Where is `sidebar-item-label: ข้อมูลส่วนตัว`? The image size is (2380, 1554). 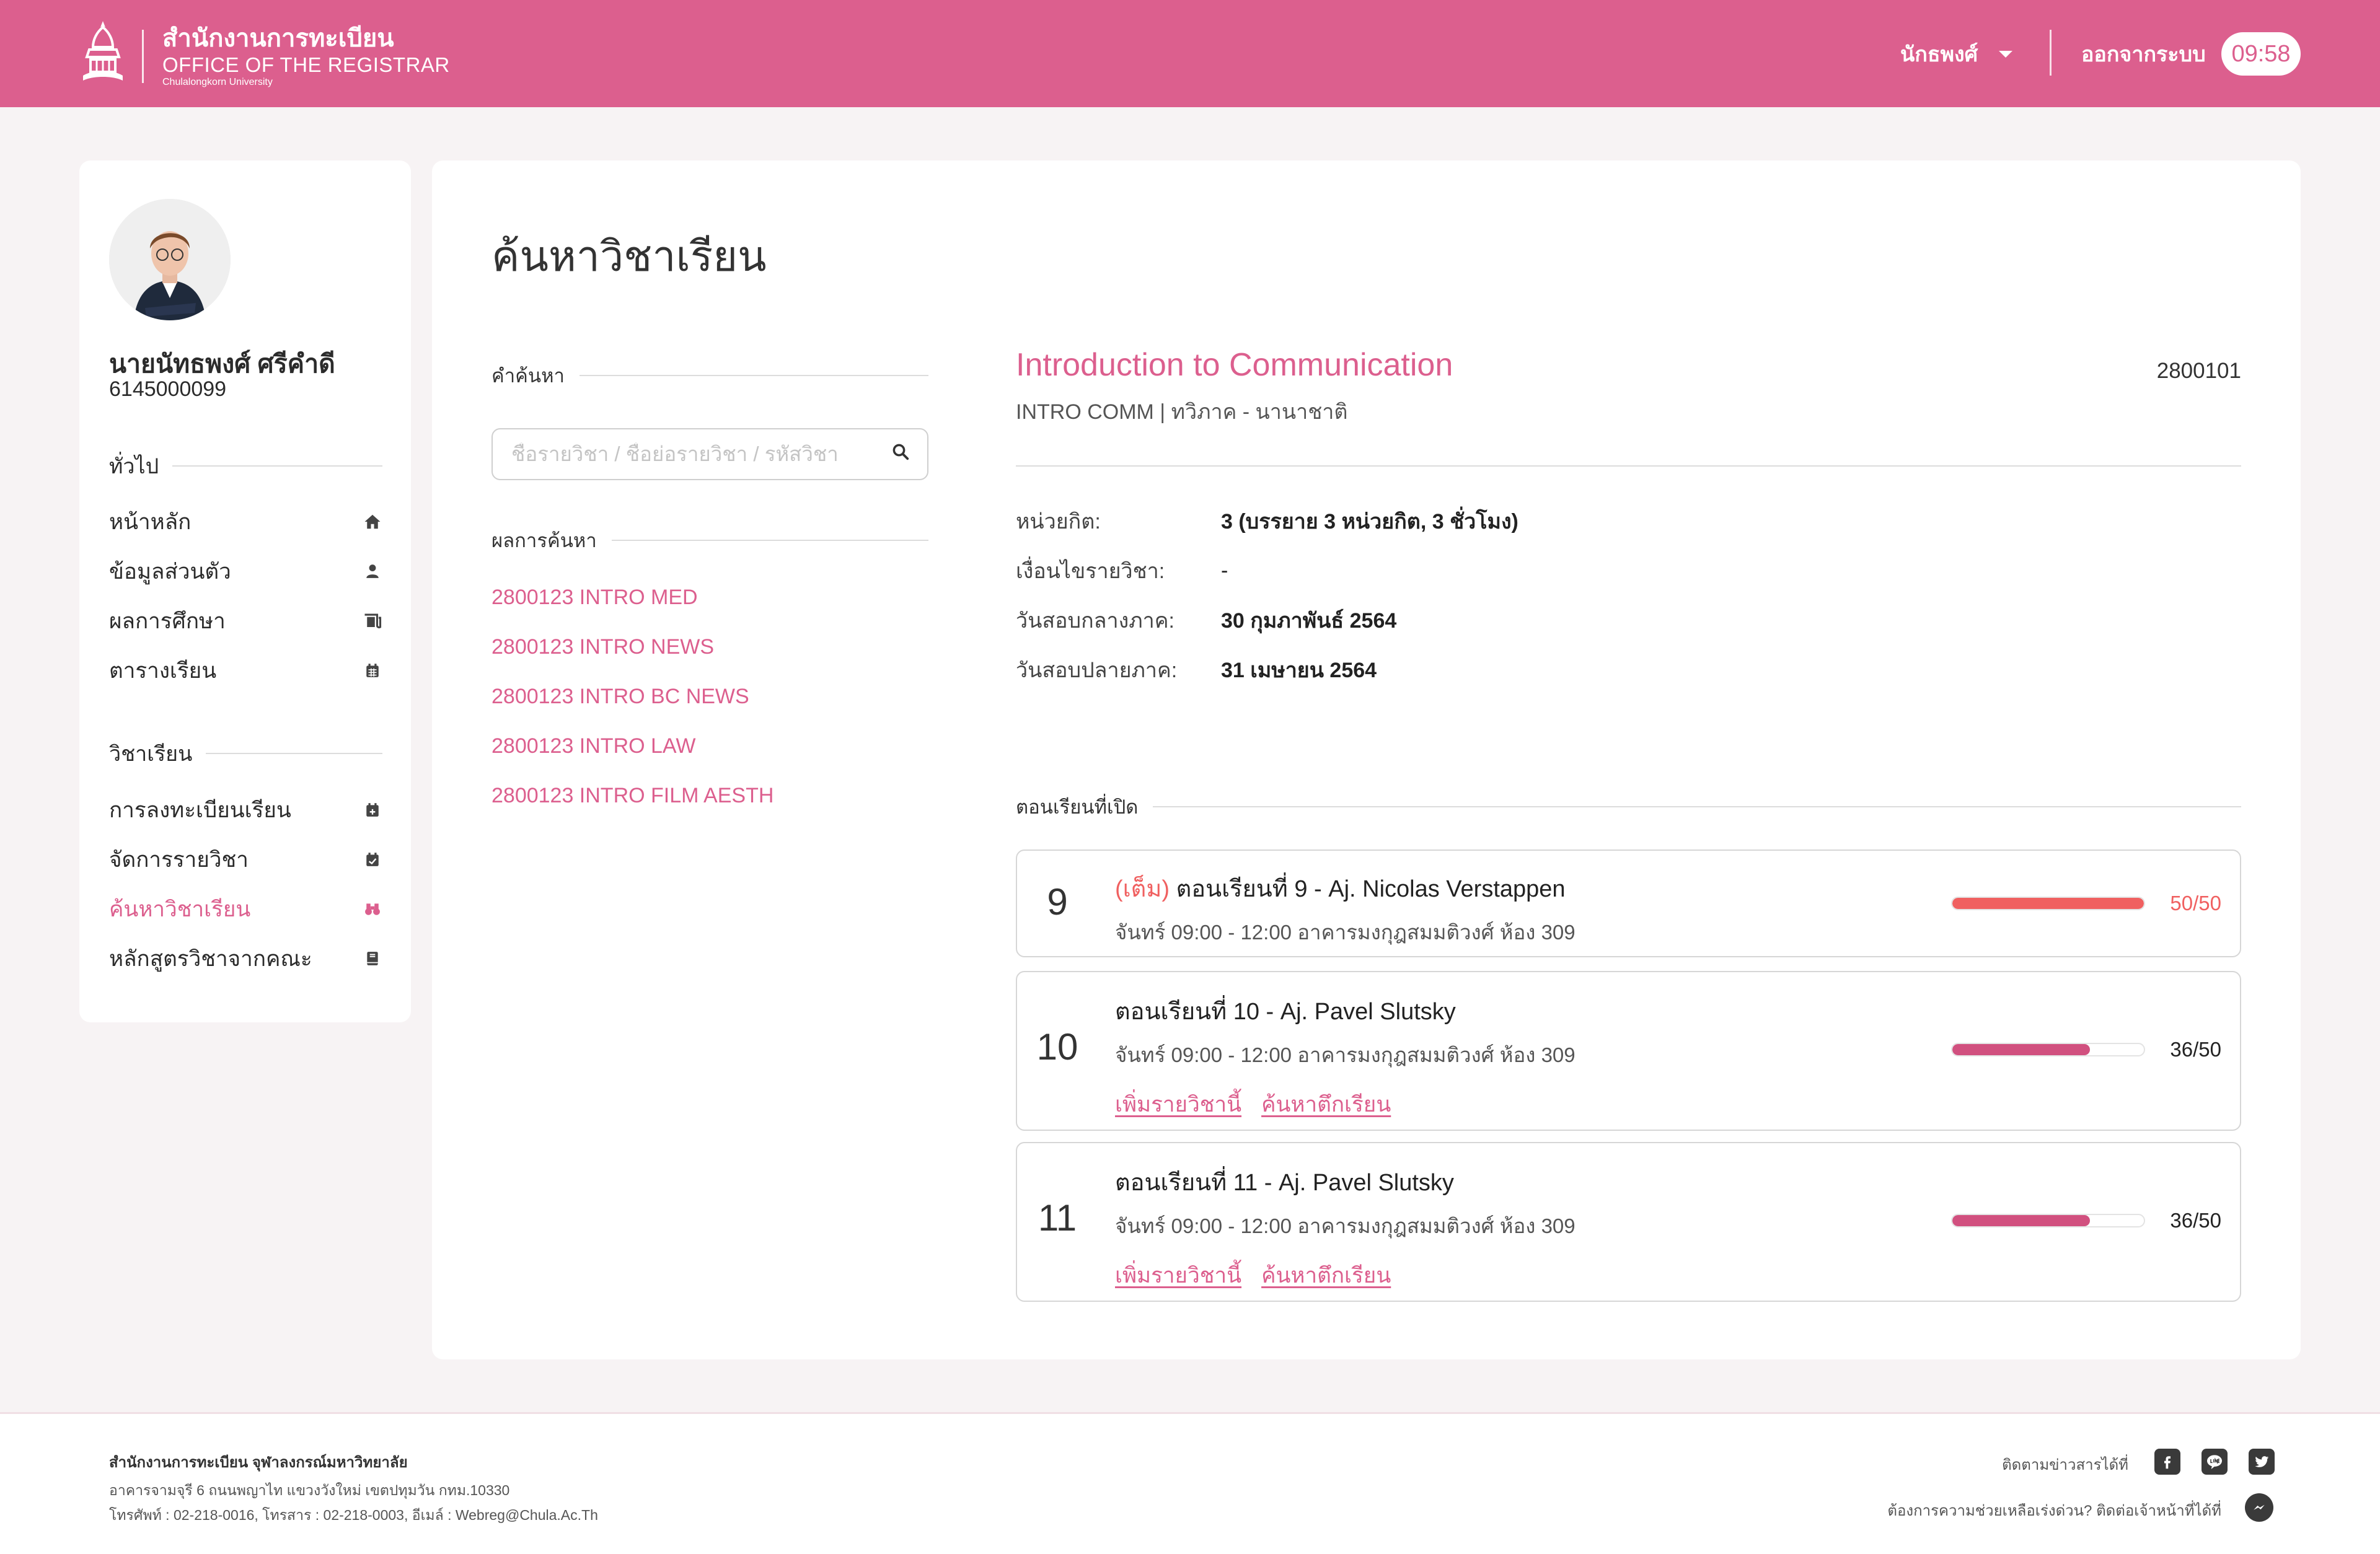 sidebar-item-label: ข้อมูลส่วนตัว is located at coordinates (170, 571).